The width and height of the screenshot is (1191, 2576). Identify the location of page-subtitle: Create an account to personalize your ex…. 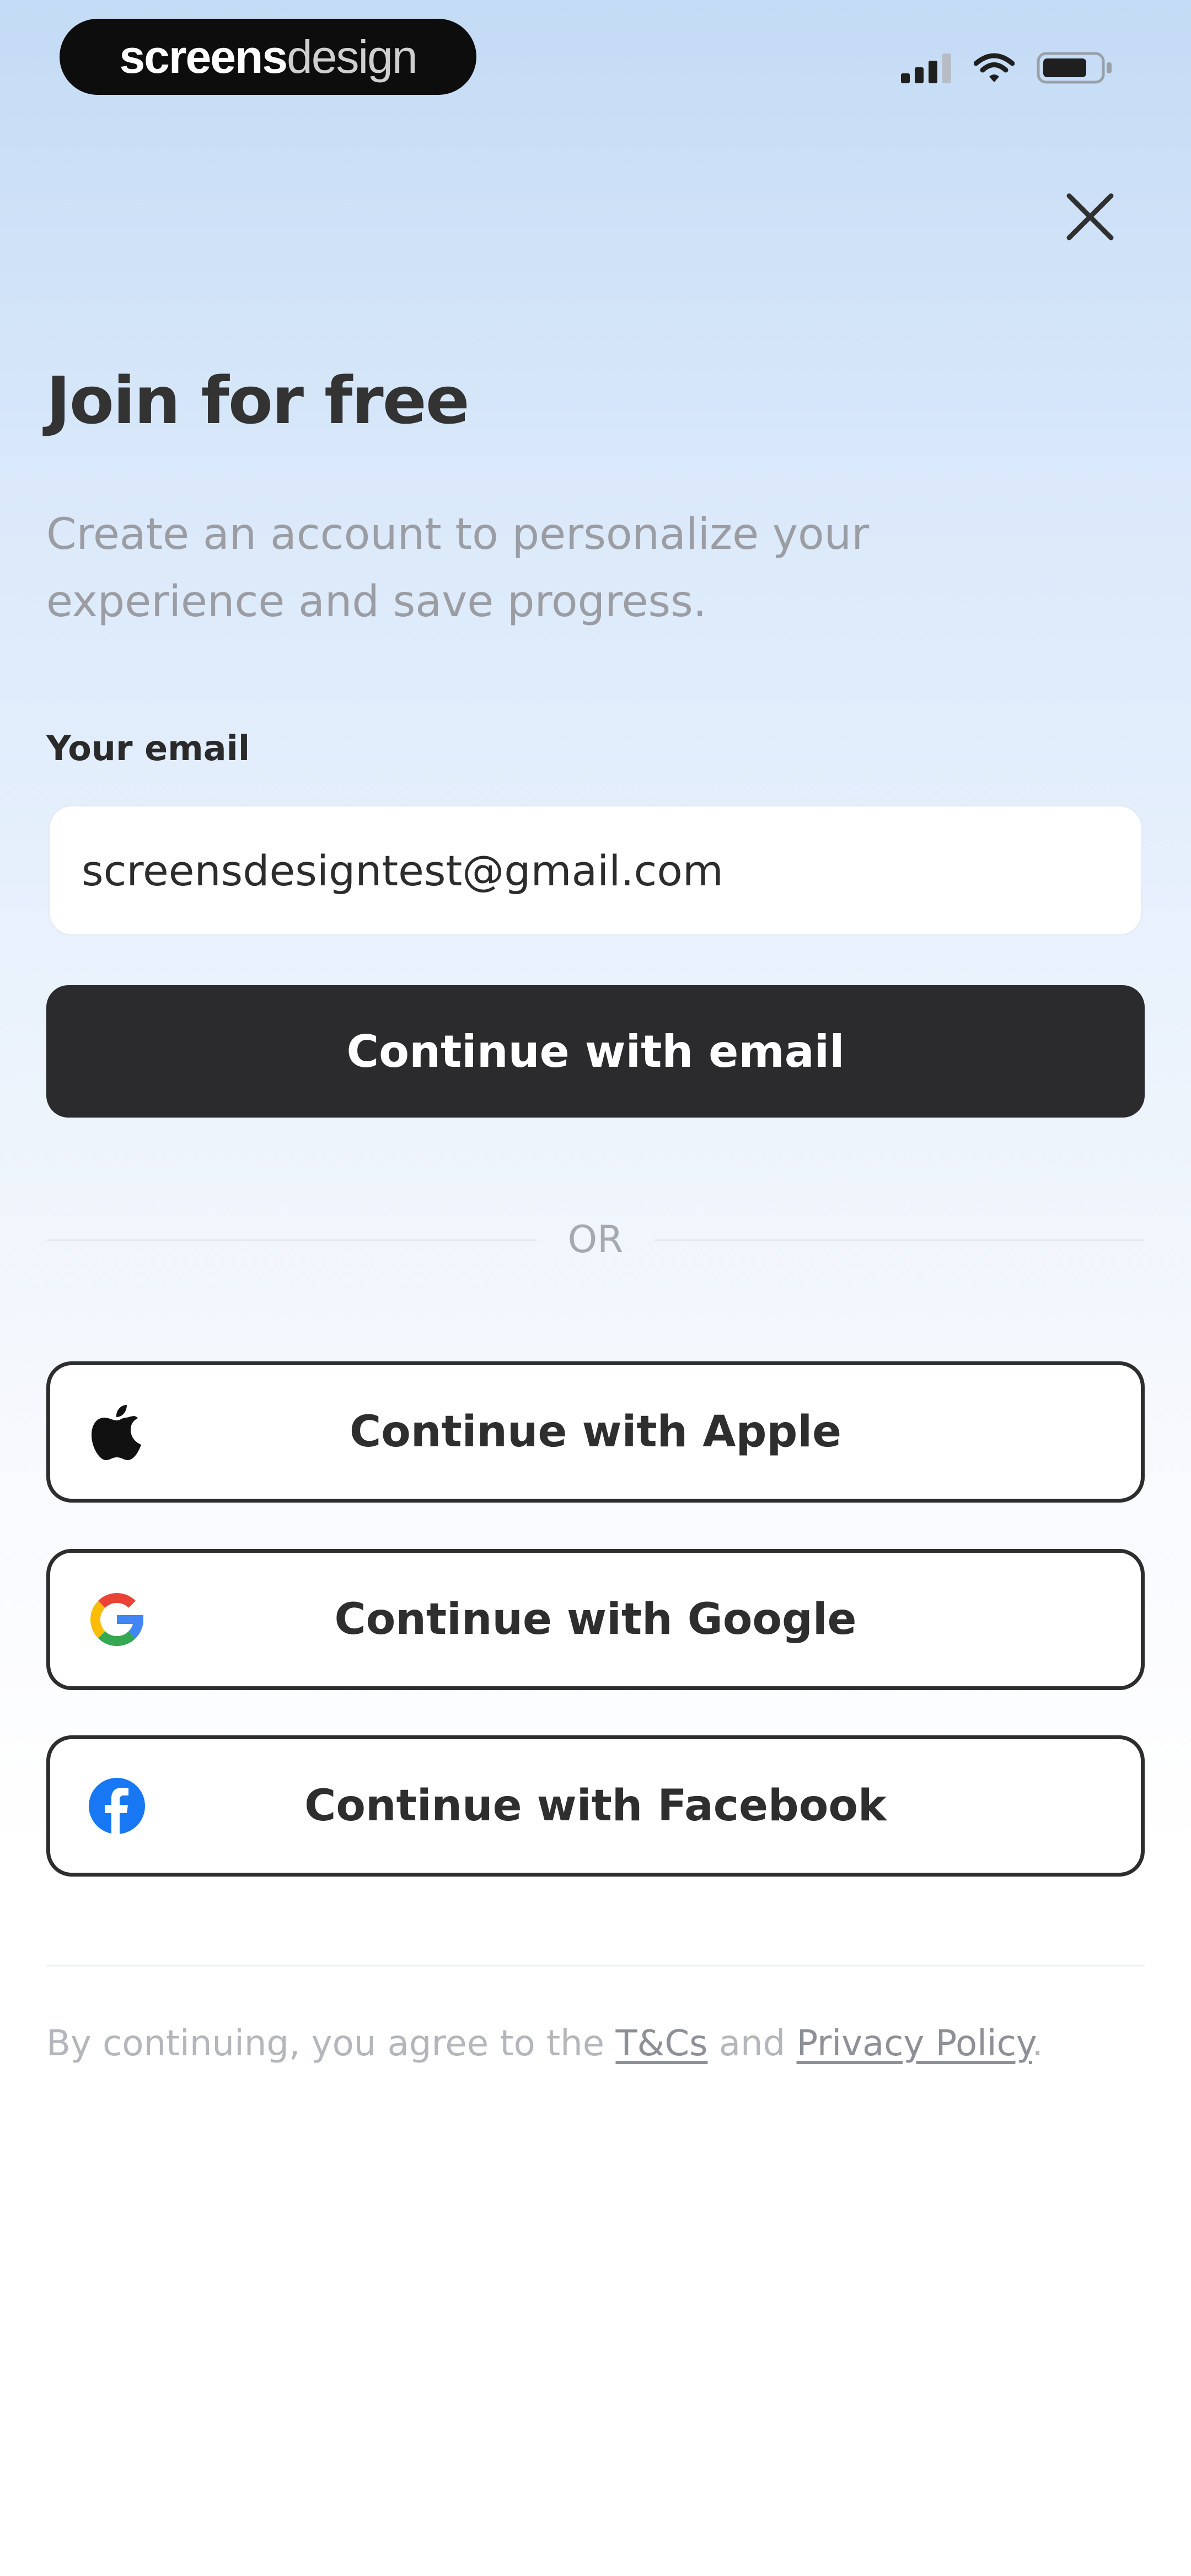
(458, 568).